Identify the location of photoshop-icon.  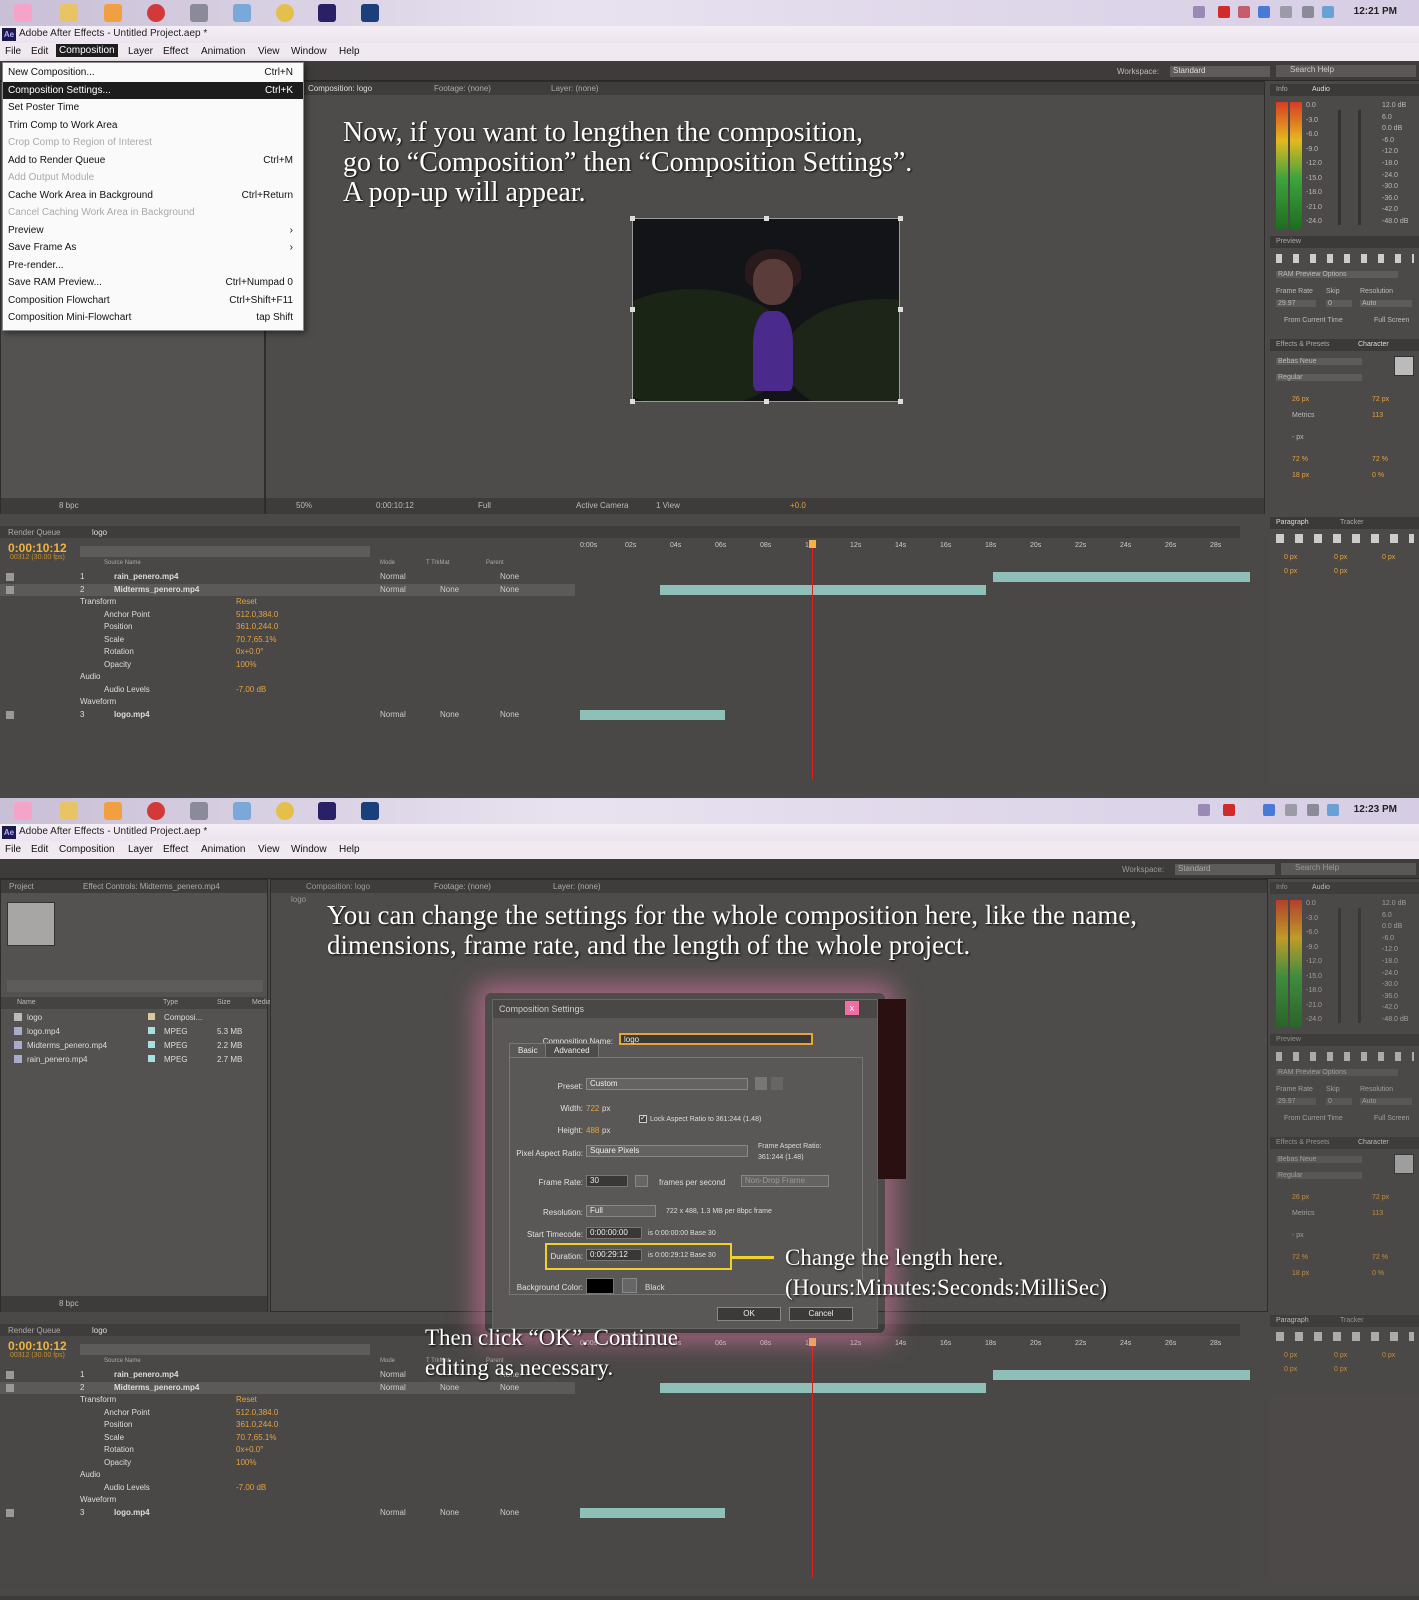
(370, 811).